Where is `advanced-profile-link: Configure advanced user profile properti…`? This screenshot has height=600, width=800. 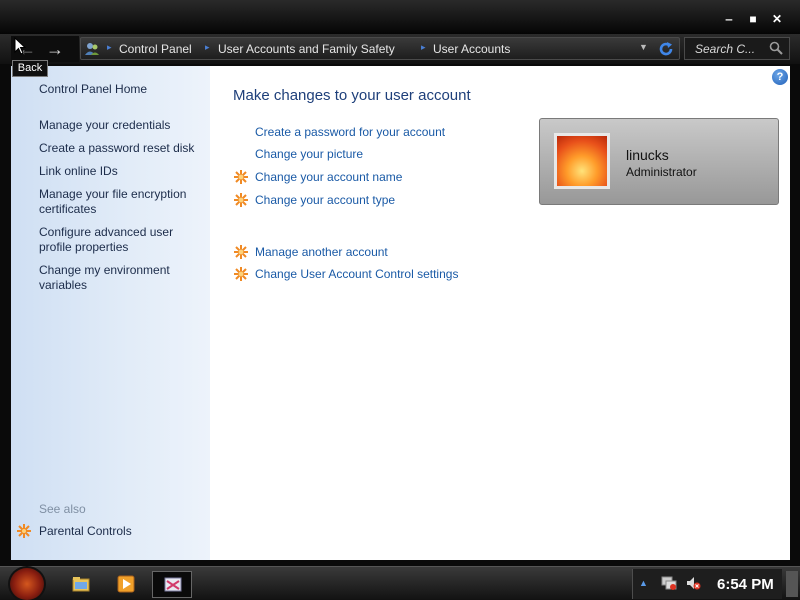 advanced-profile-link: Configure advanced user profile properti… is located at coordinates (114, 240).